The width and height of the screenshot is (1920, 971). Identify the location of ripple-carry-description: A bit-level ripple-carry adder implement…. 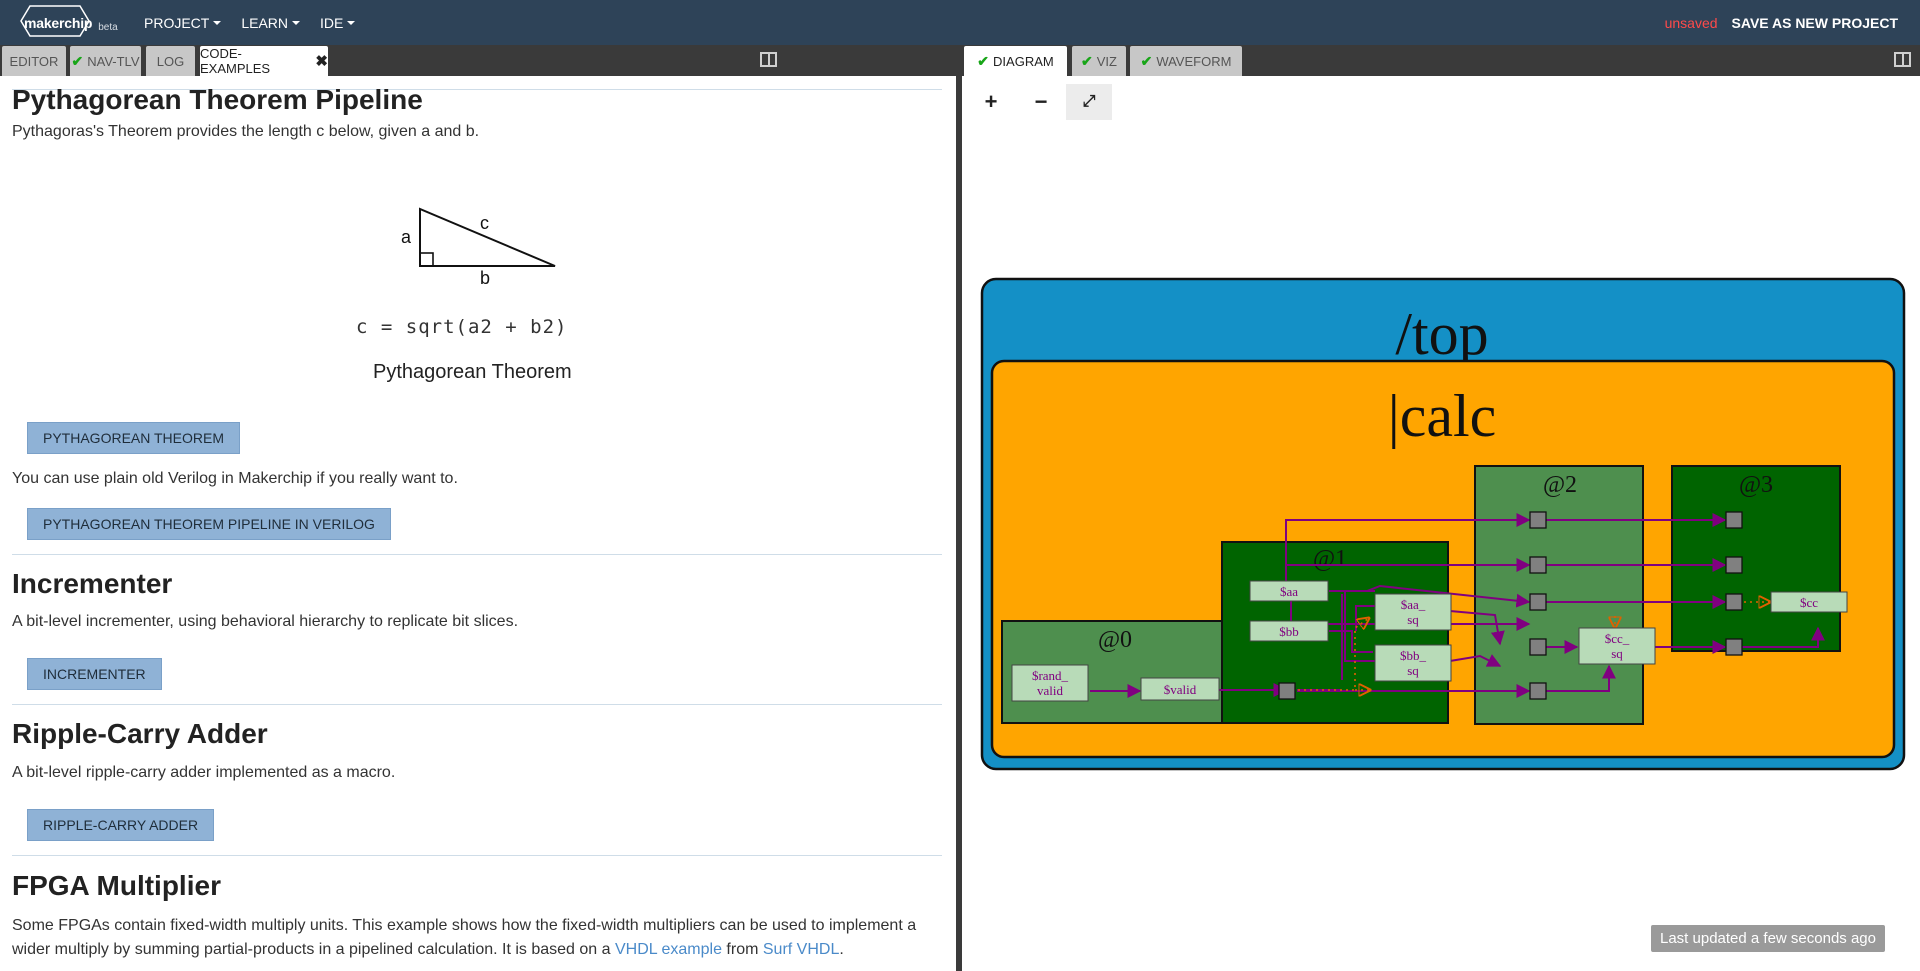
(204, 772).